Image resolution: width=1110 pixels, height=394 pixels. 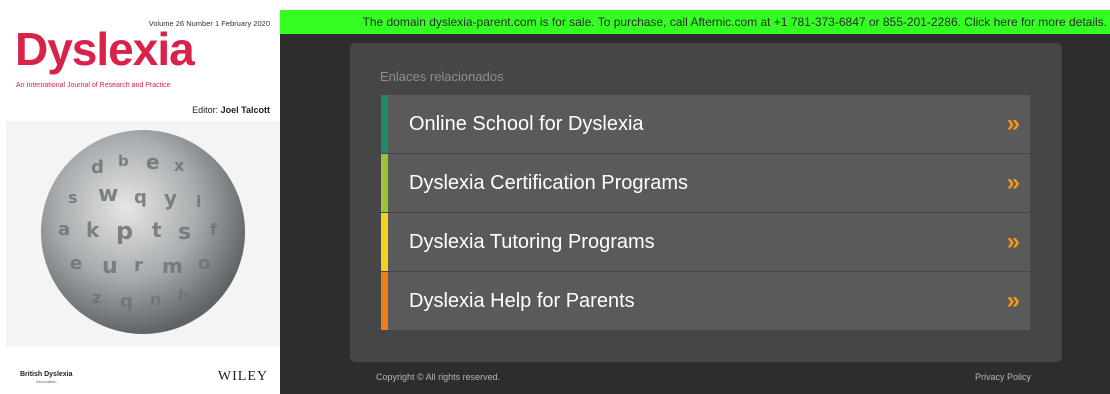 I want to click on svg-text: y, so click(x=170, y=198).